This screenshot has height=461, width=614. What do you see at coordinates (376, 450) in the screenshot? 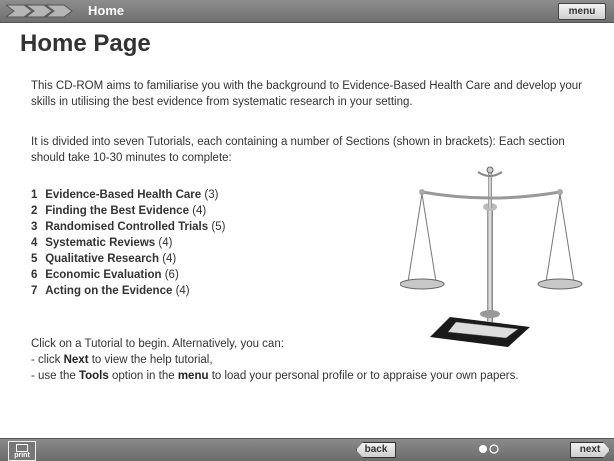
I see `back-button: back` at bounding box center [376, 450].